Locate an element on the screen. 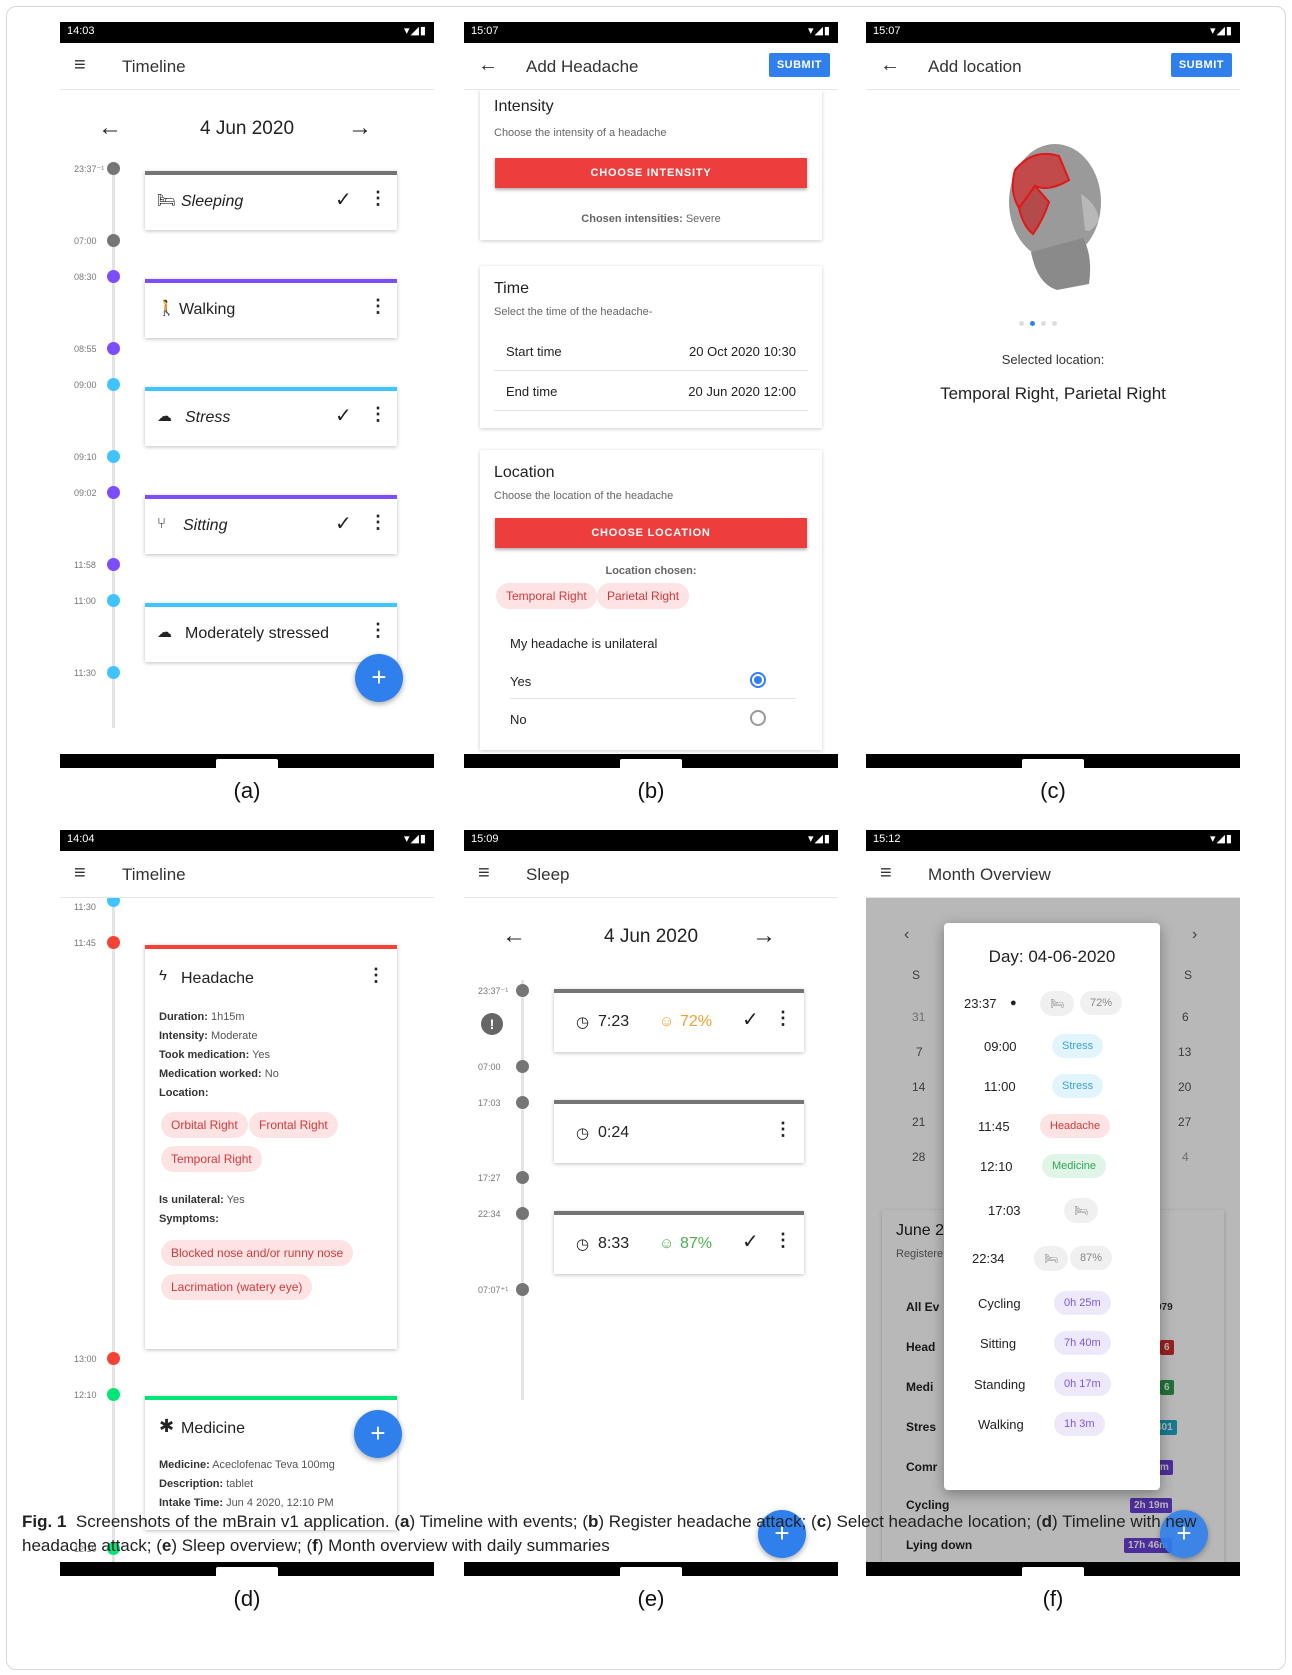  row-pill: 0h 17m is located at coordinates (1082, 1384).